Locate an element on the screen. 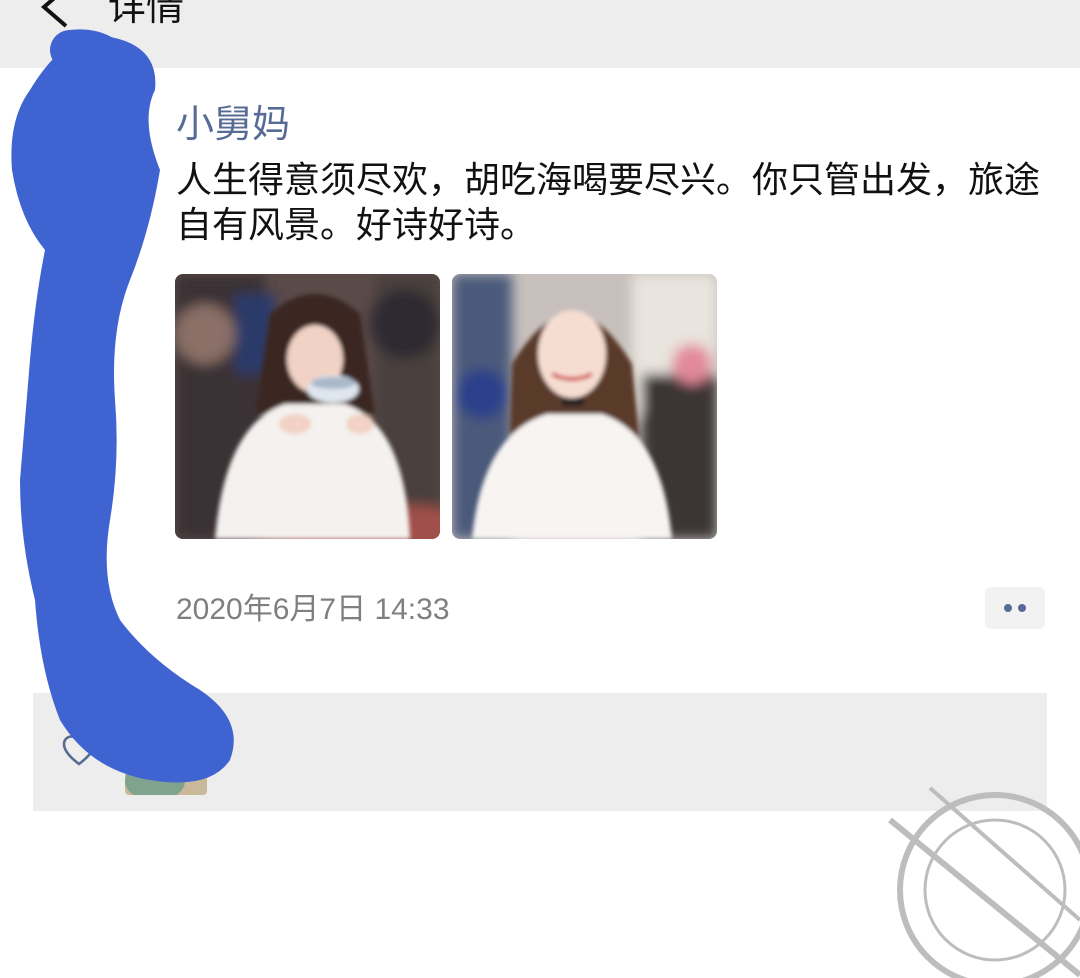 This screenshot has height=978, width=1080. back-button is located at coordinates (55, 16).